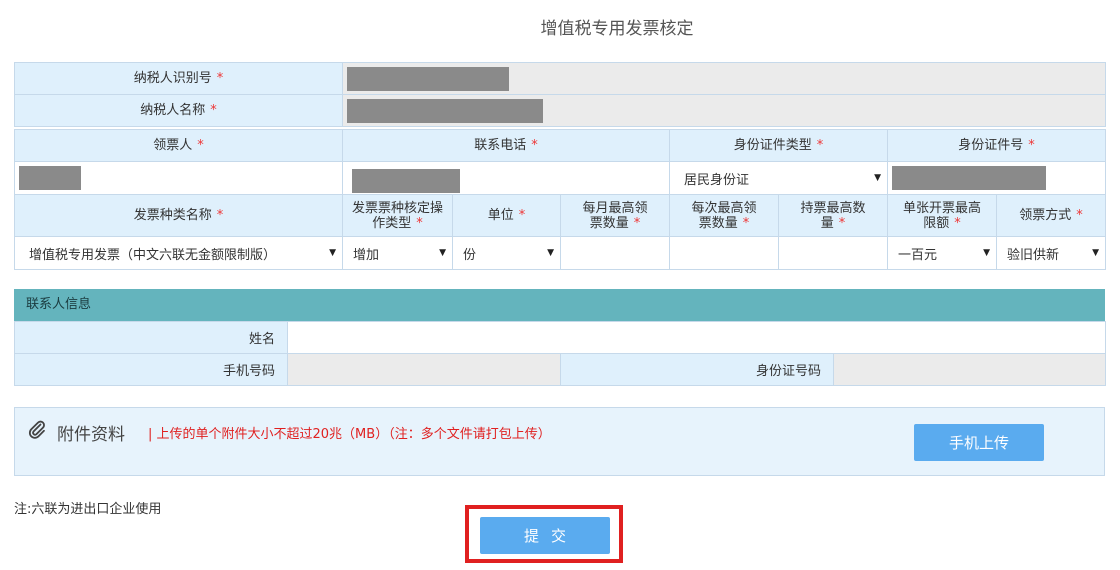 This screenshot has width=1120, height=570. I want to click on taxpayer-name-label: 纳税人名称 *, so click(178, 110).